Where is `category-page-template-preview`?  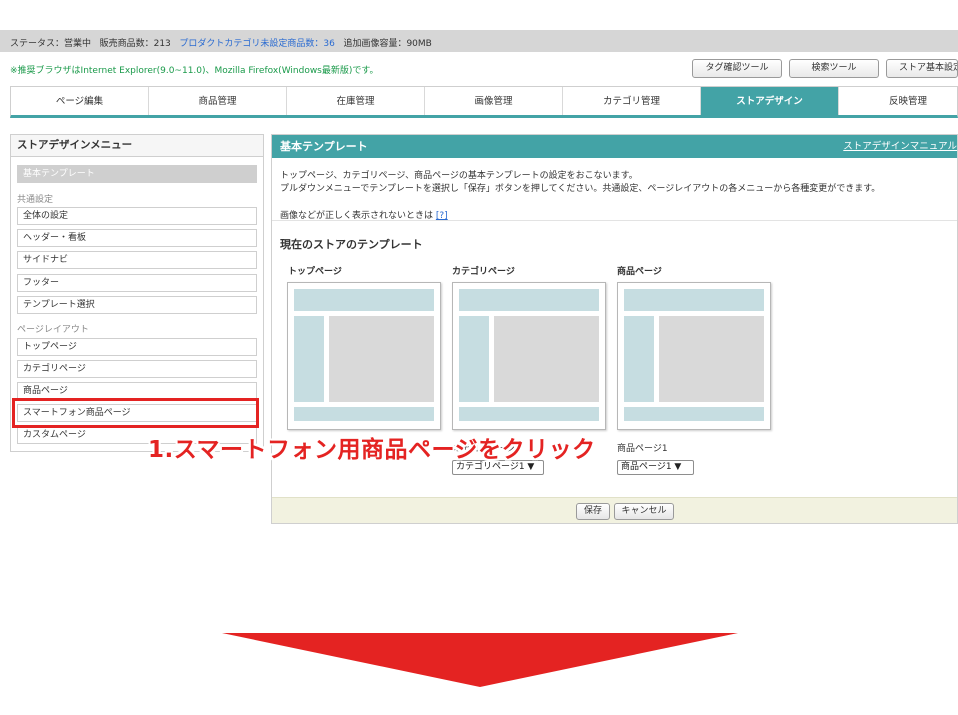 category-page-template-preview is located at coordinates (529, 356).